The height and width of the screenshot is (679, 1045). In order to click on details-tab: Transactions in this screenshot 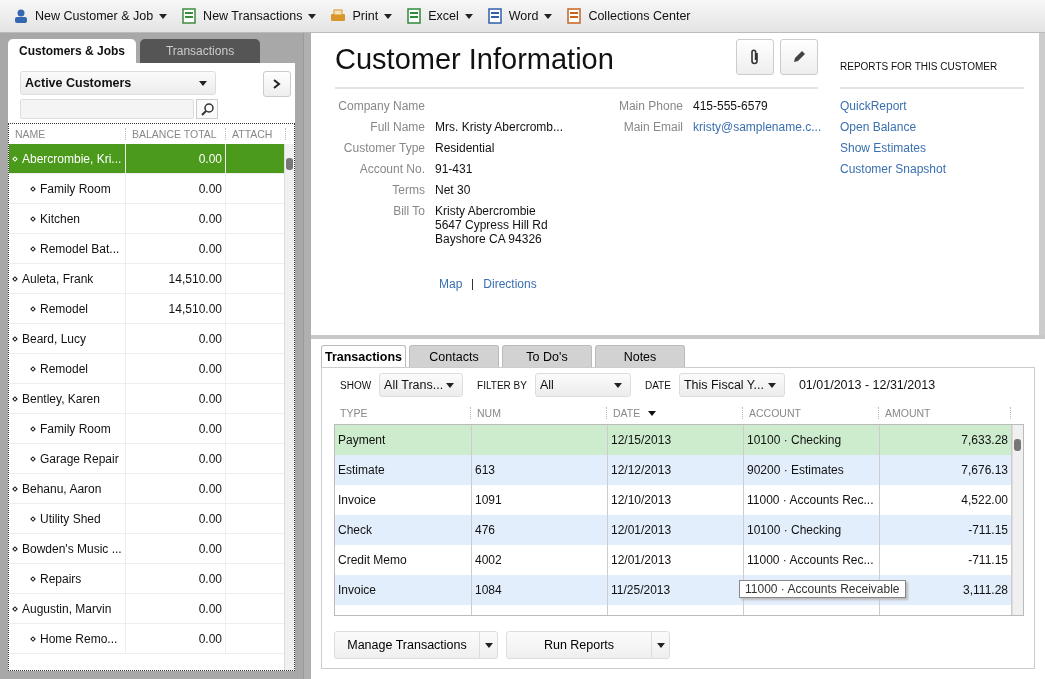, I will do `click(363, 356)`.